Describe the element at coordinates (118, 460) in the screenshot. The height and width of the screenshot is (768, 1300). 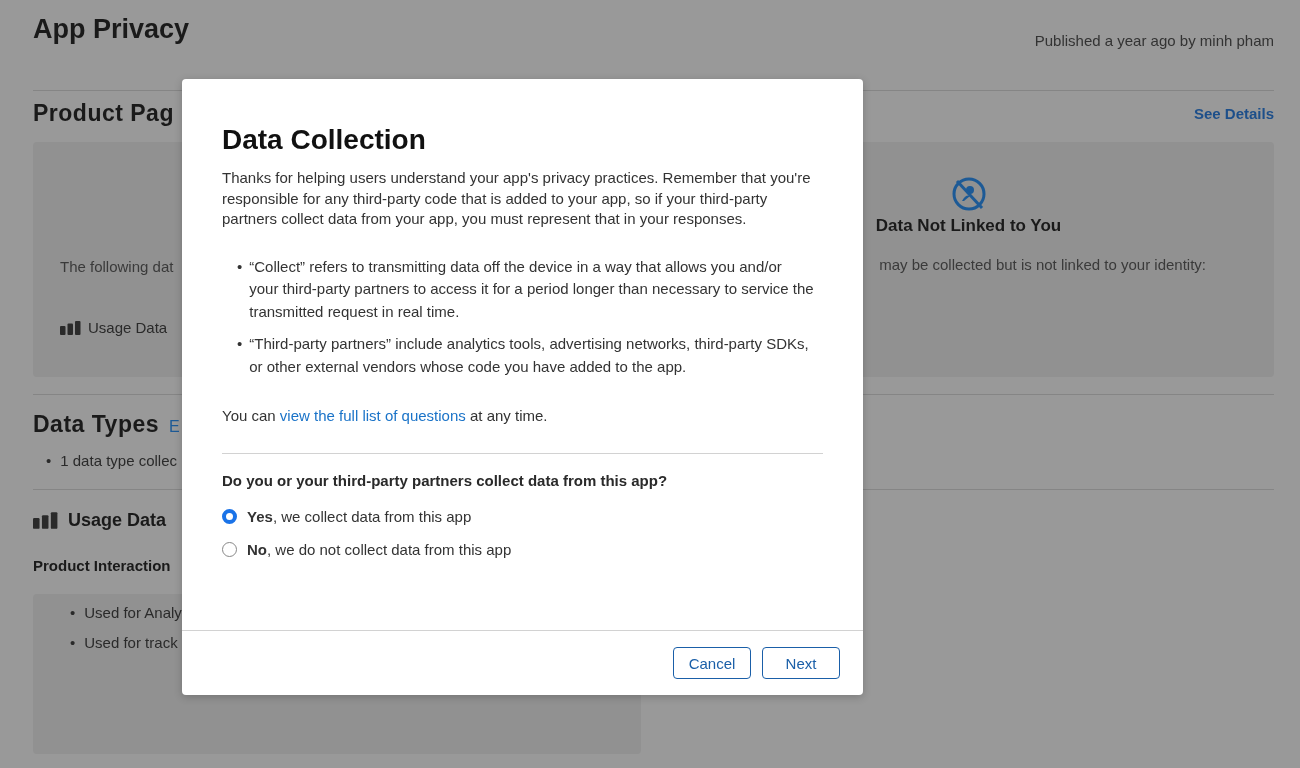
I see `bullet-text: 1 data type collec` at that location.